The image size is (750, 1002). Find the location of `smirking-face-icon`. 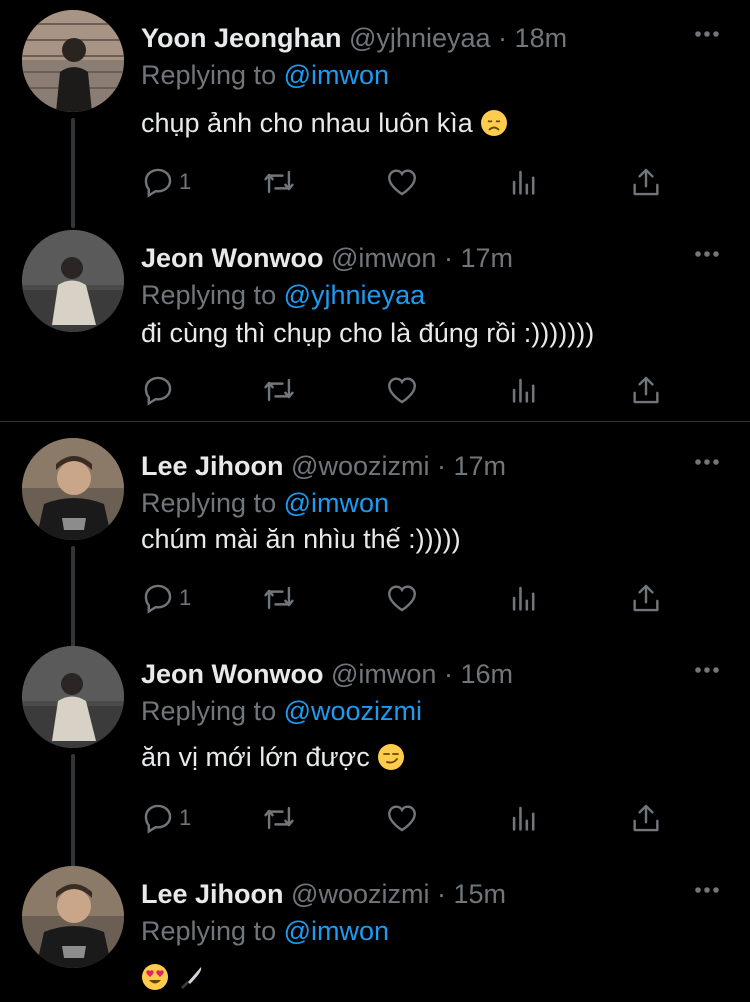

smirking-face-icon is located at coordinates (391, 757).